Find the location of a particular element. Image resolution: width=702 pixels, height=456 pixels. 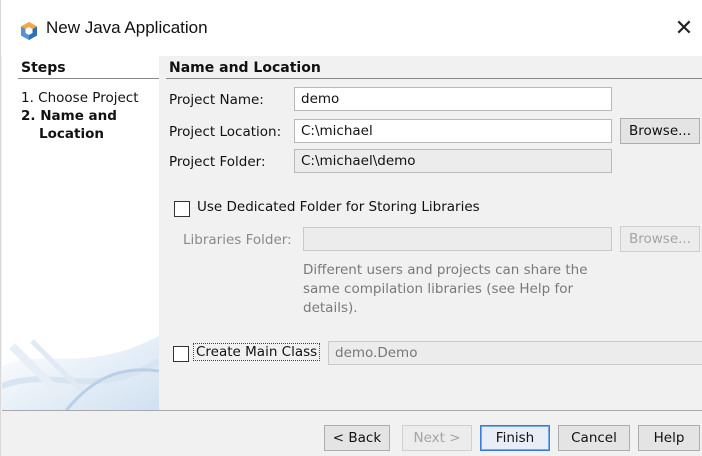

title-bar: New Java Application ✕ is located at coordinates (351, 28).